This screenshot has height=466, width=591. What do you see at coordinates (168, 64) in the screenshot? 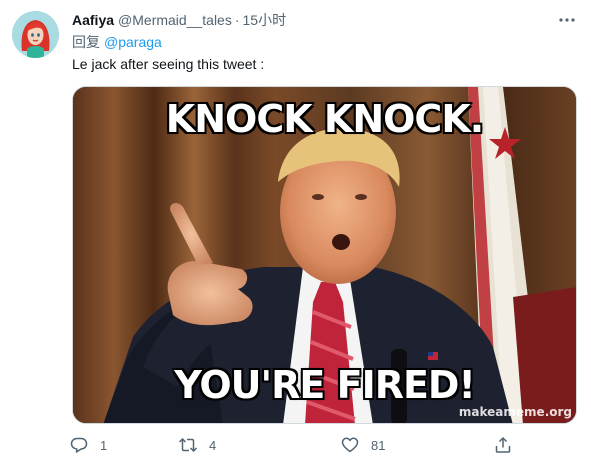
I see `tweet-text: Le jack after seeing this tweet :` at bounding box center [168, 64].